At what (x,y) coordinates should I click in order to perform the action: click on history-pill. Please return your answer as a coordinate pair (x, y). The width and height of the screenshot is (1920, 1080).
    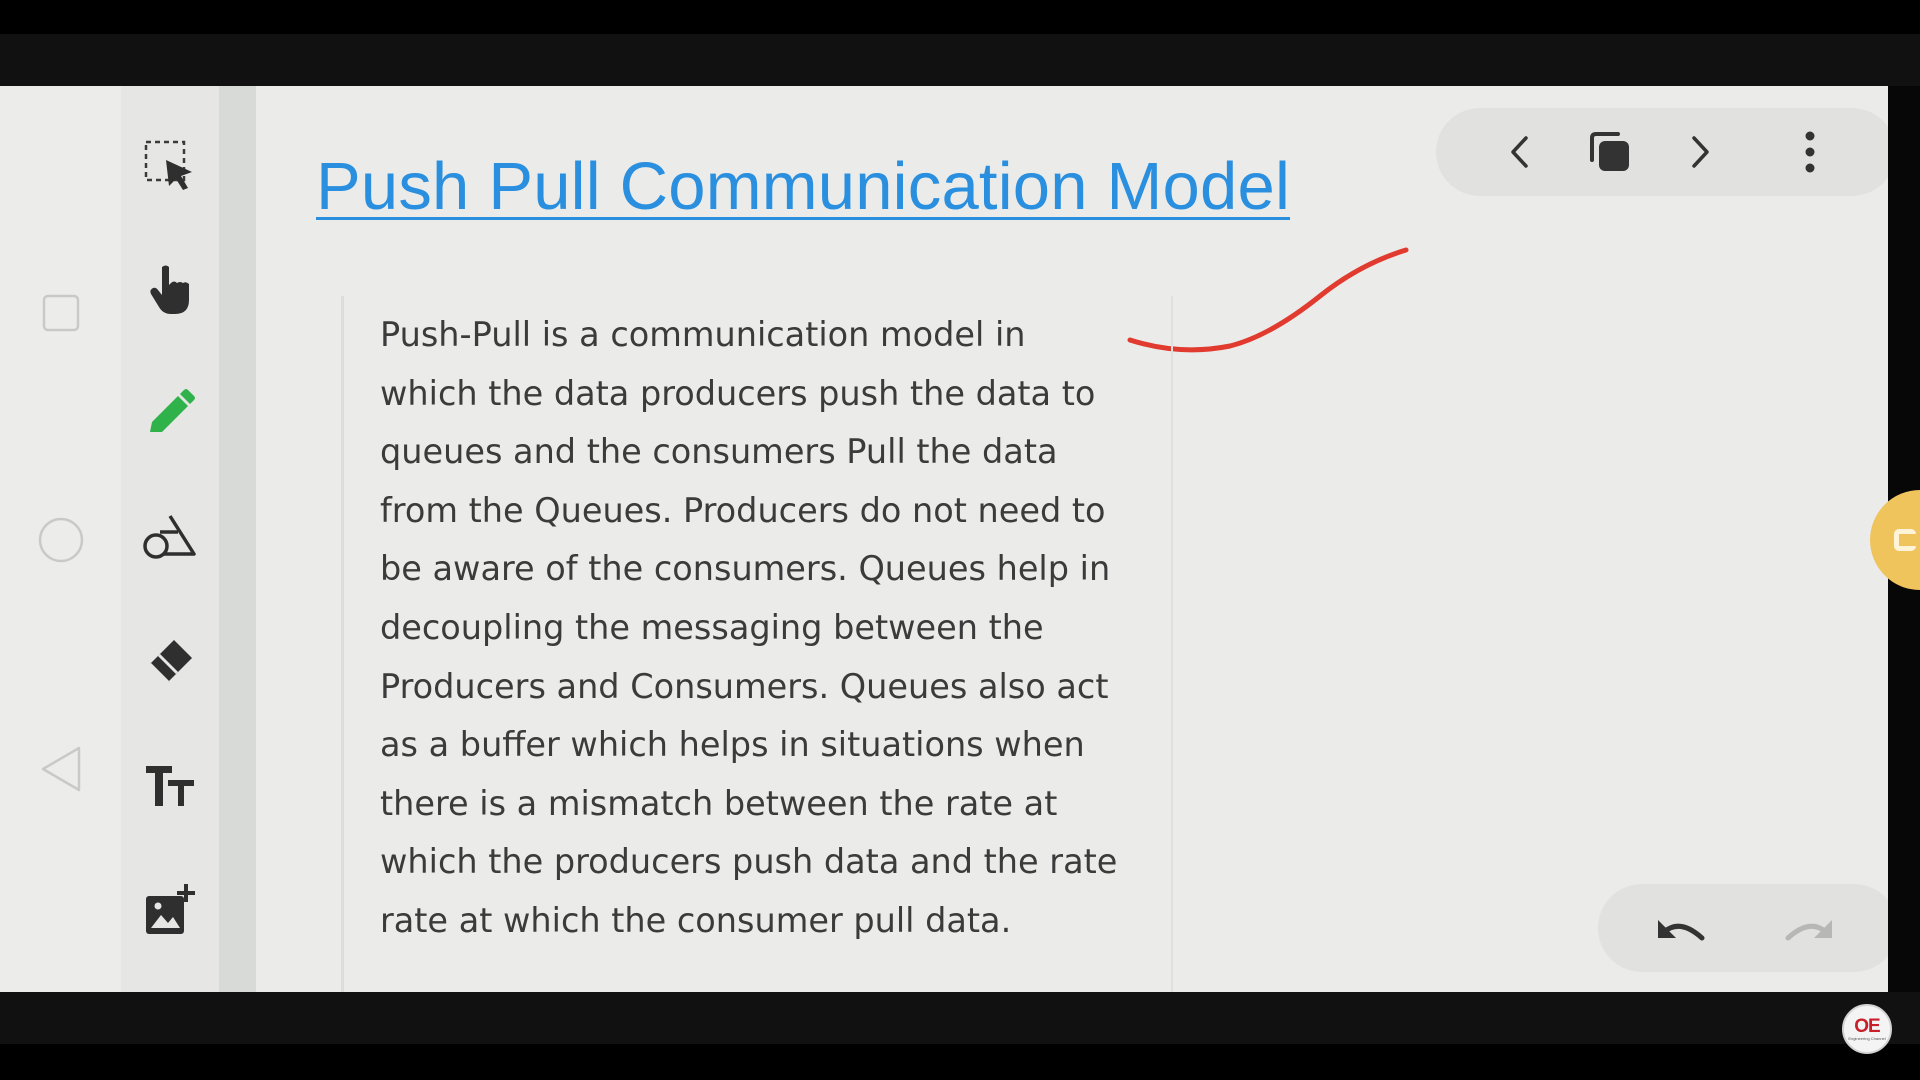
    Looking at the image, I should click on (1743, 928).